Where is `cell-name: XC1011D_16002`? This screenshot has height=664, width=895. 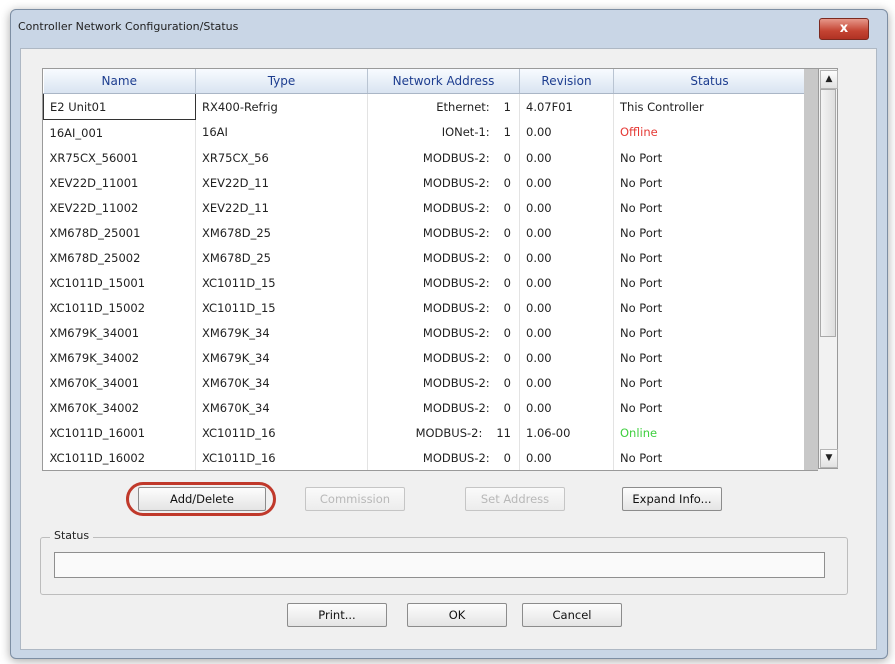
cell-name: XC1011D_16002 is located at coordinates (119, 457).